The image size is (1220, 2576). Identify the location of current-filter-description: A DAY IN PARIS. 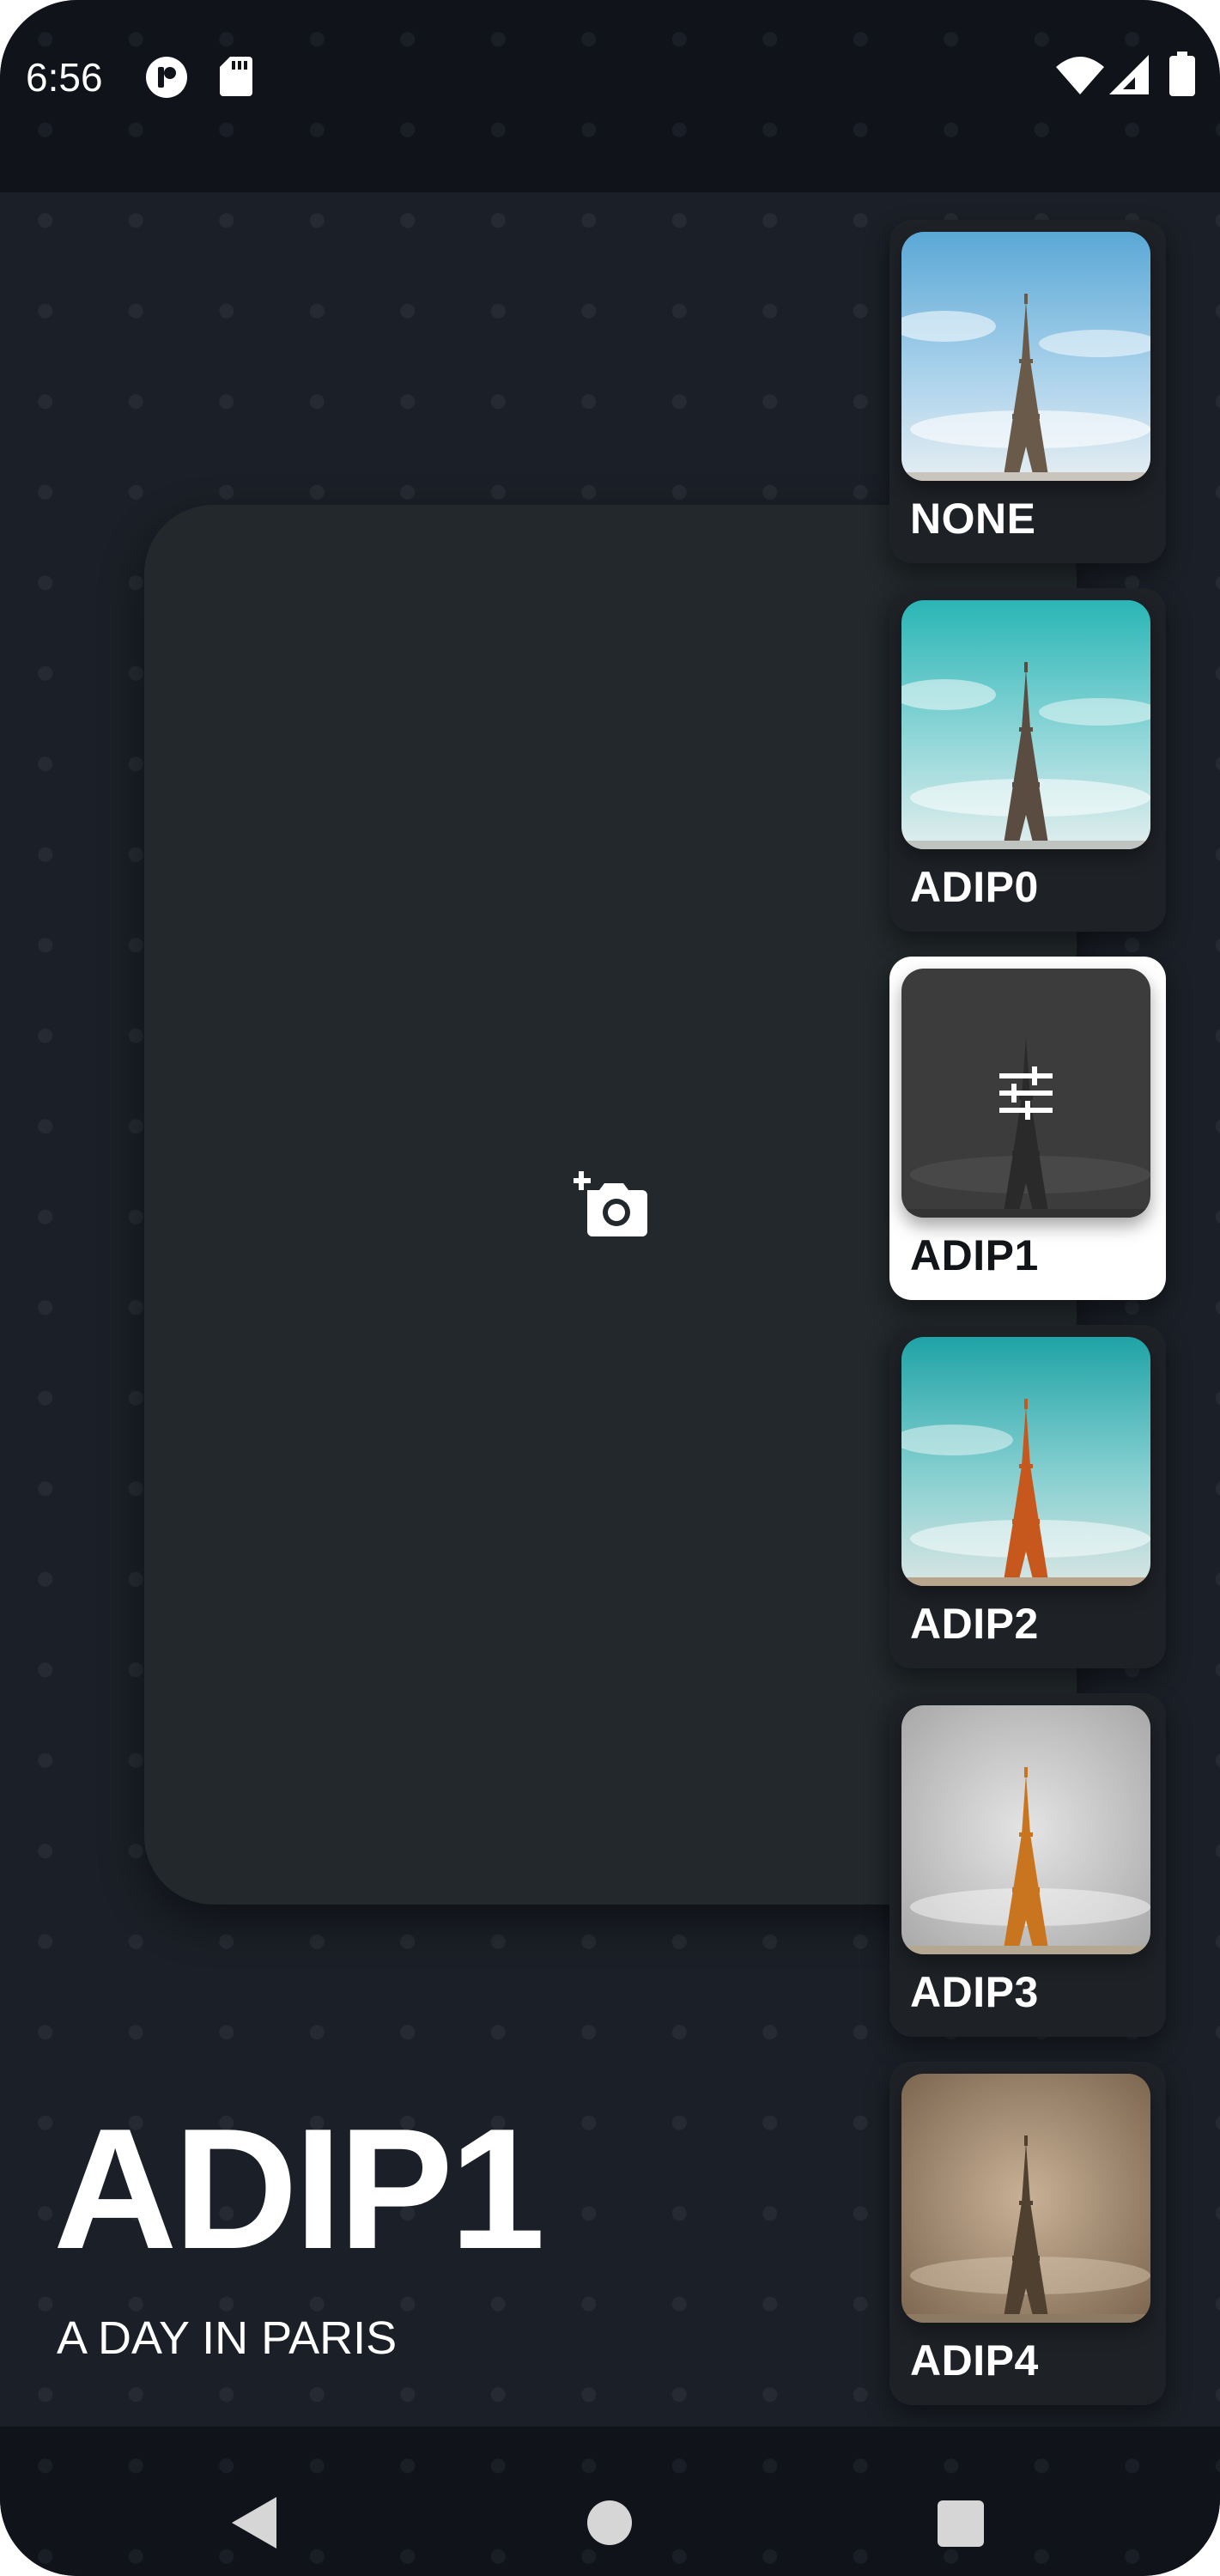
(227, 2338).